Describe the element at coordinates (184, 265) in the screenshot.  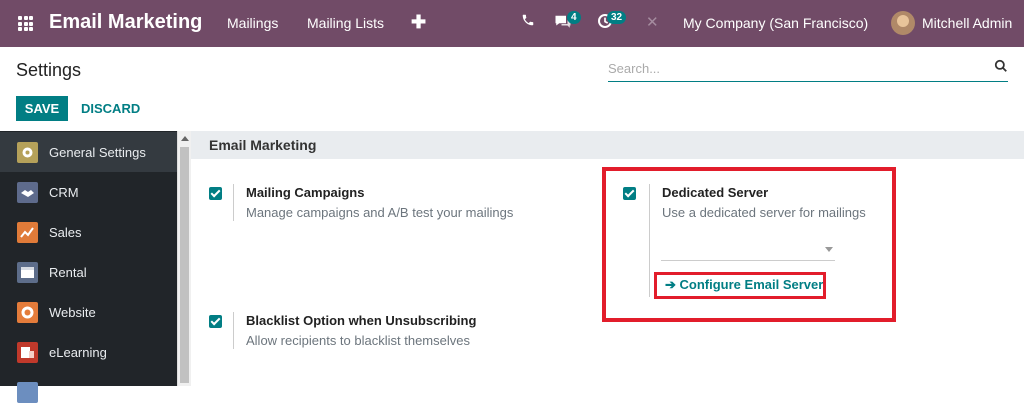
I see `scroll-thumb` at that location.